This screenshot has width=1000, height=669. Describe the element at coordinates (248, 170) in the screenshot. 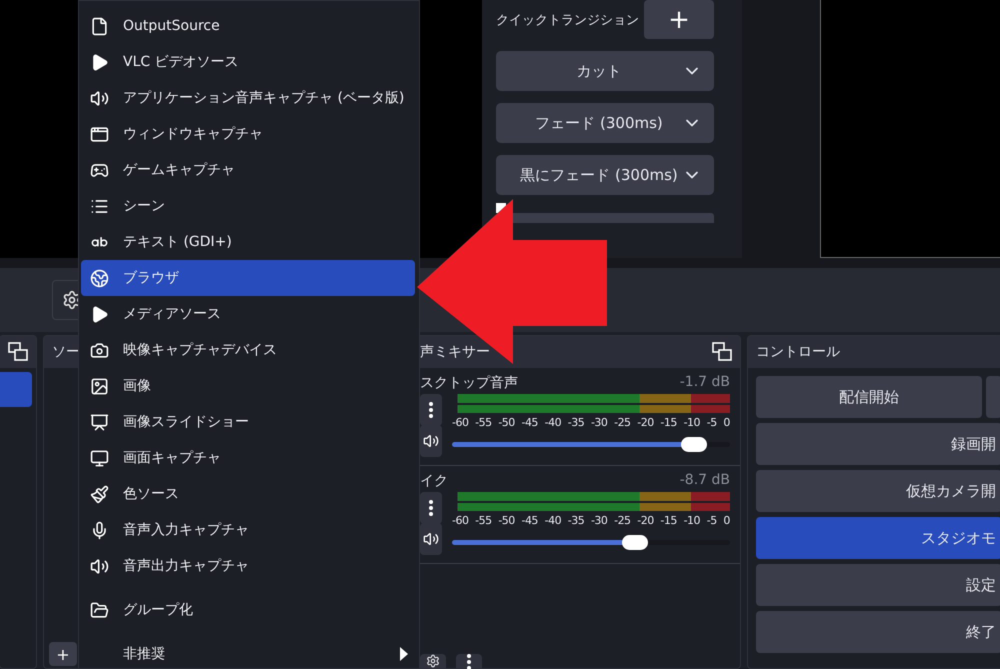

I see `menu-item: ゲームキャプチャ` at that location.